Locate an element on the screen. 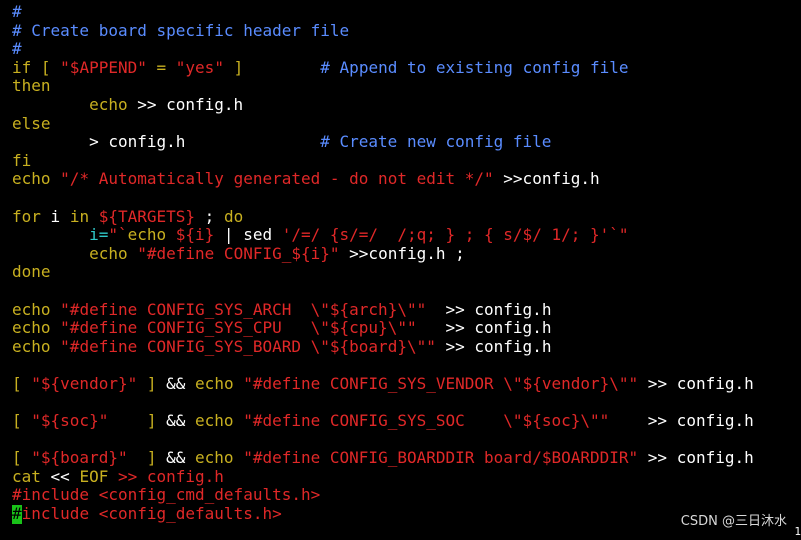 This screenshot has height=540, width=801. code-token-keyword: EOF is located at coordinates (94, 476).